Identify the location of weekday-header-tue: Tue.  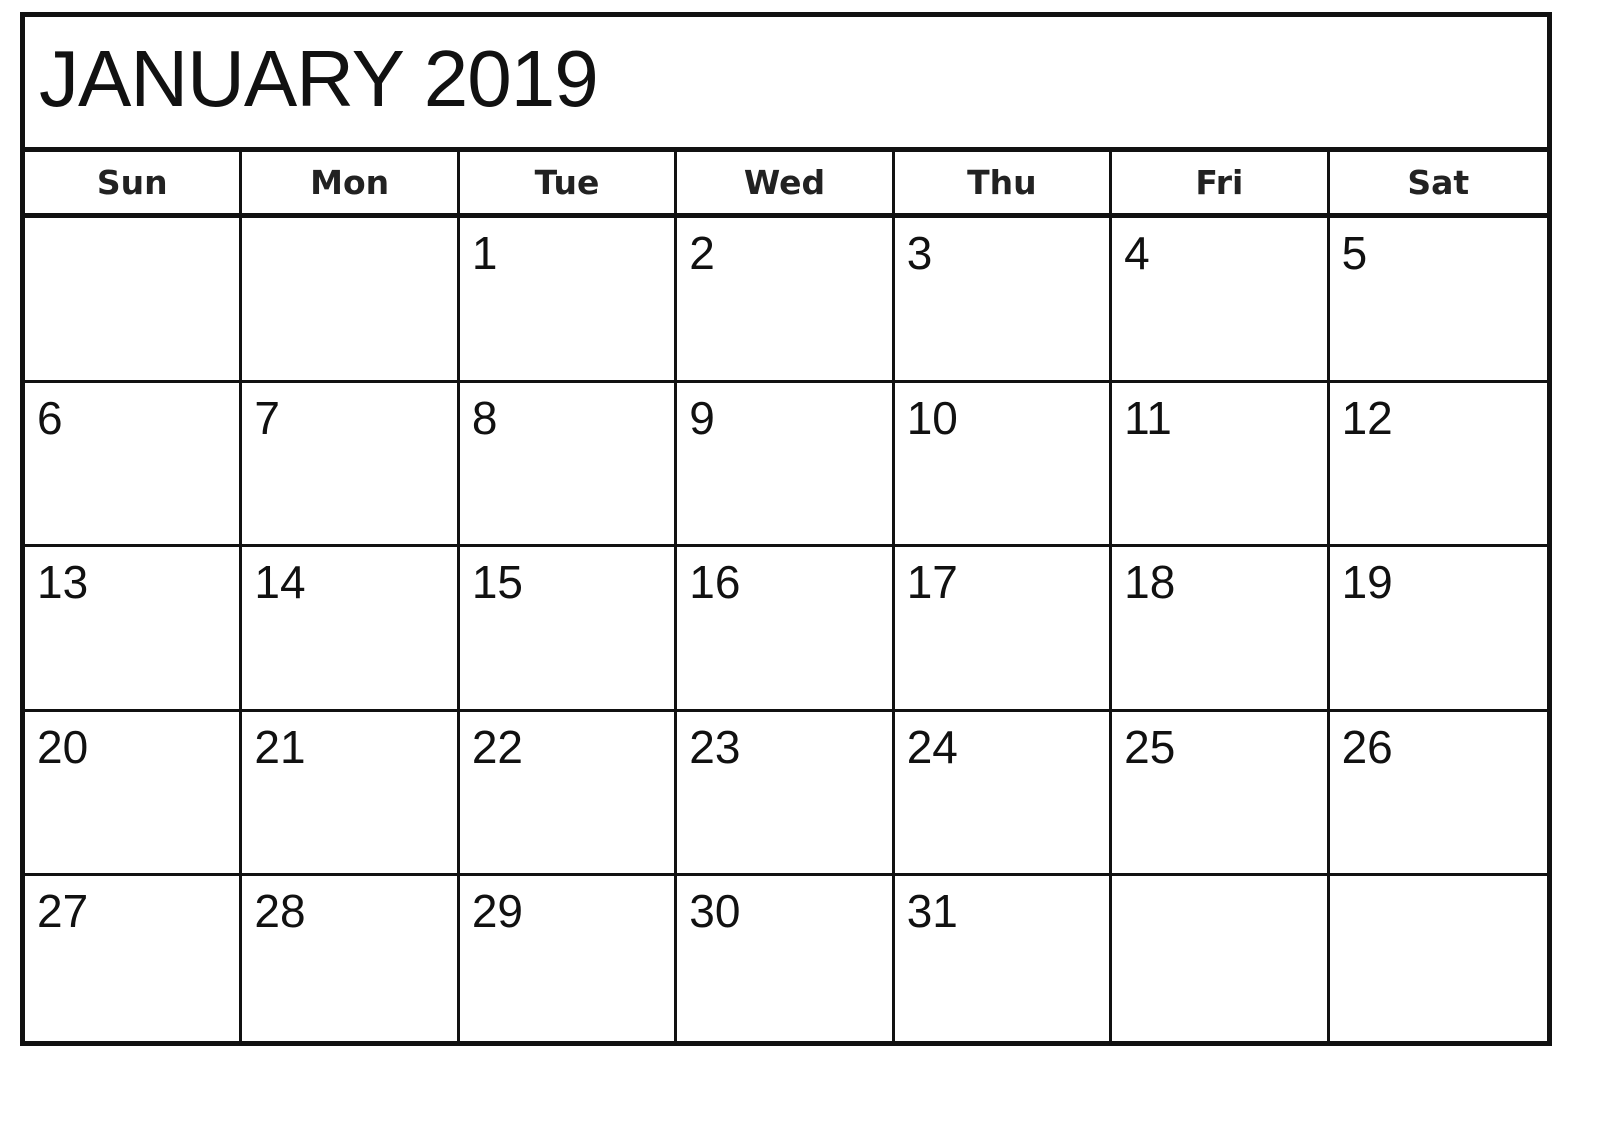
(568, 185).